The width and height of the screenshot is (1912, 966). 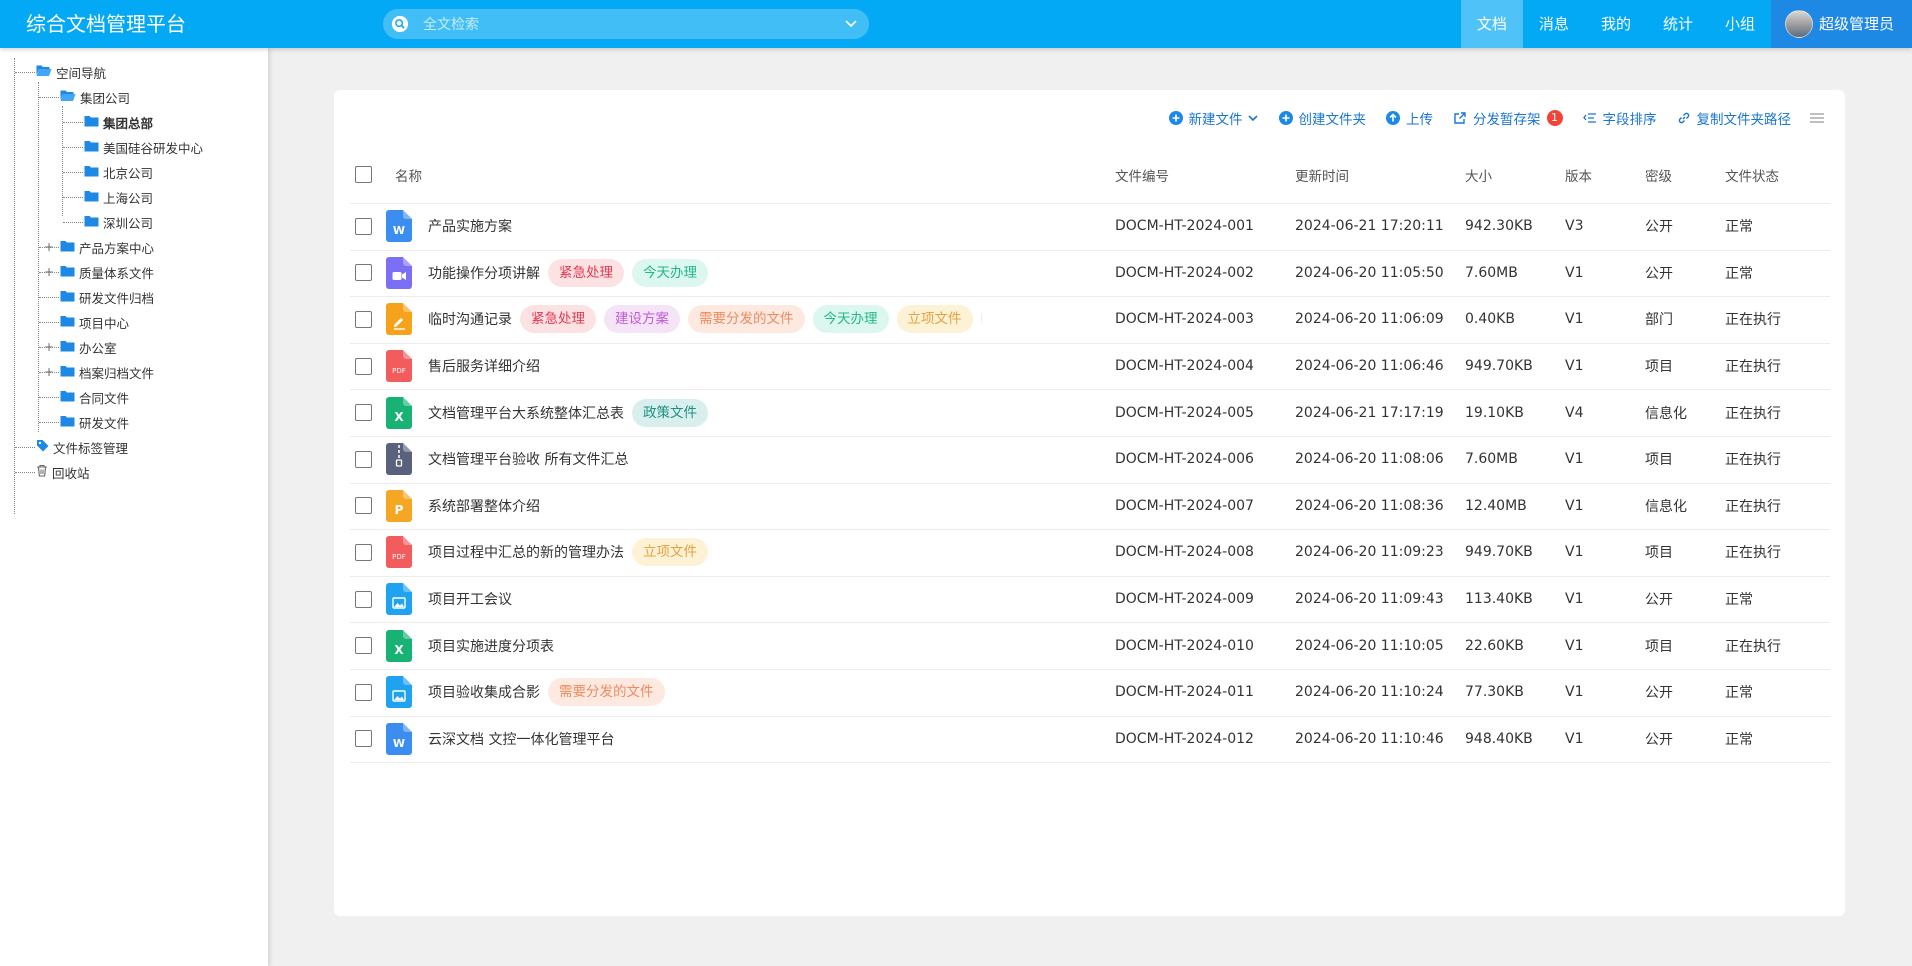 What do you see at coordinates (1841, 24) in the screenshot?
I see `user-menu: 超级管理员` at bounding box center [1841, 24].